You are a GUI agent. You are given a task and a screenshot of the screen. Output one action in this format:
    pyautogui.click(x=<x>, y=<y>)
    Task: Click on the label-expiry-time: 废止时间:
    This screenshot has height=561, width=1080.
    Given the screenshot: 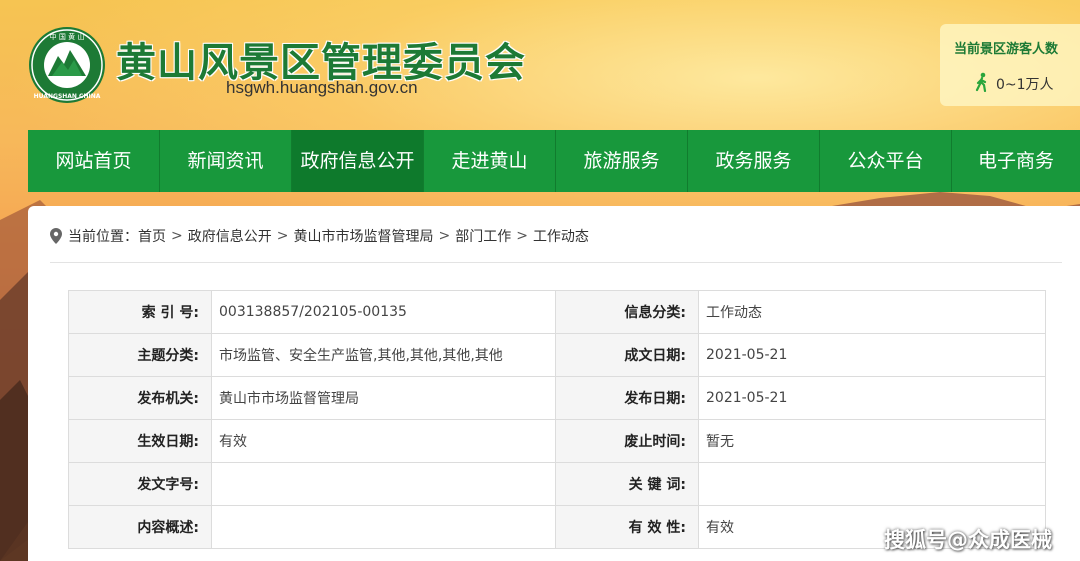 What is the action you would take?
    pyautogui.click(x=627, y=441)
    